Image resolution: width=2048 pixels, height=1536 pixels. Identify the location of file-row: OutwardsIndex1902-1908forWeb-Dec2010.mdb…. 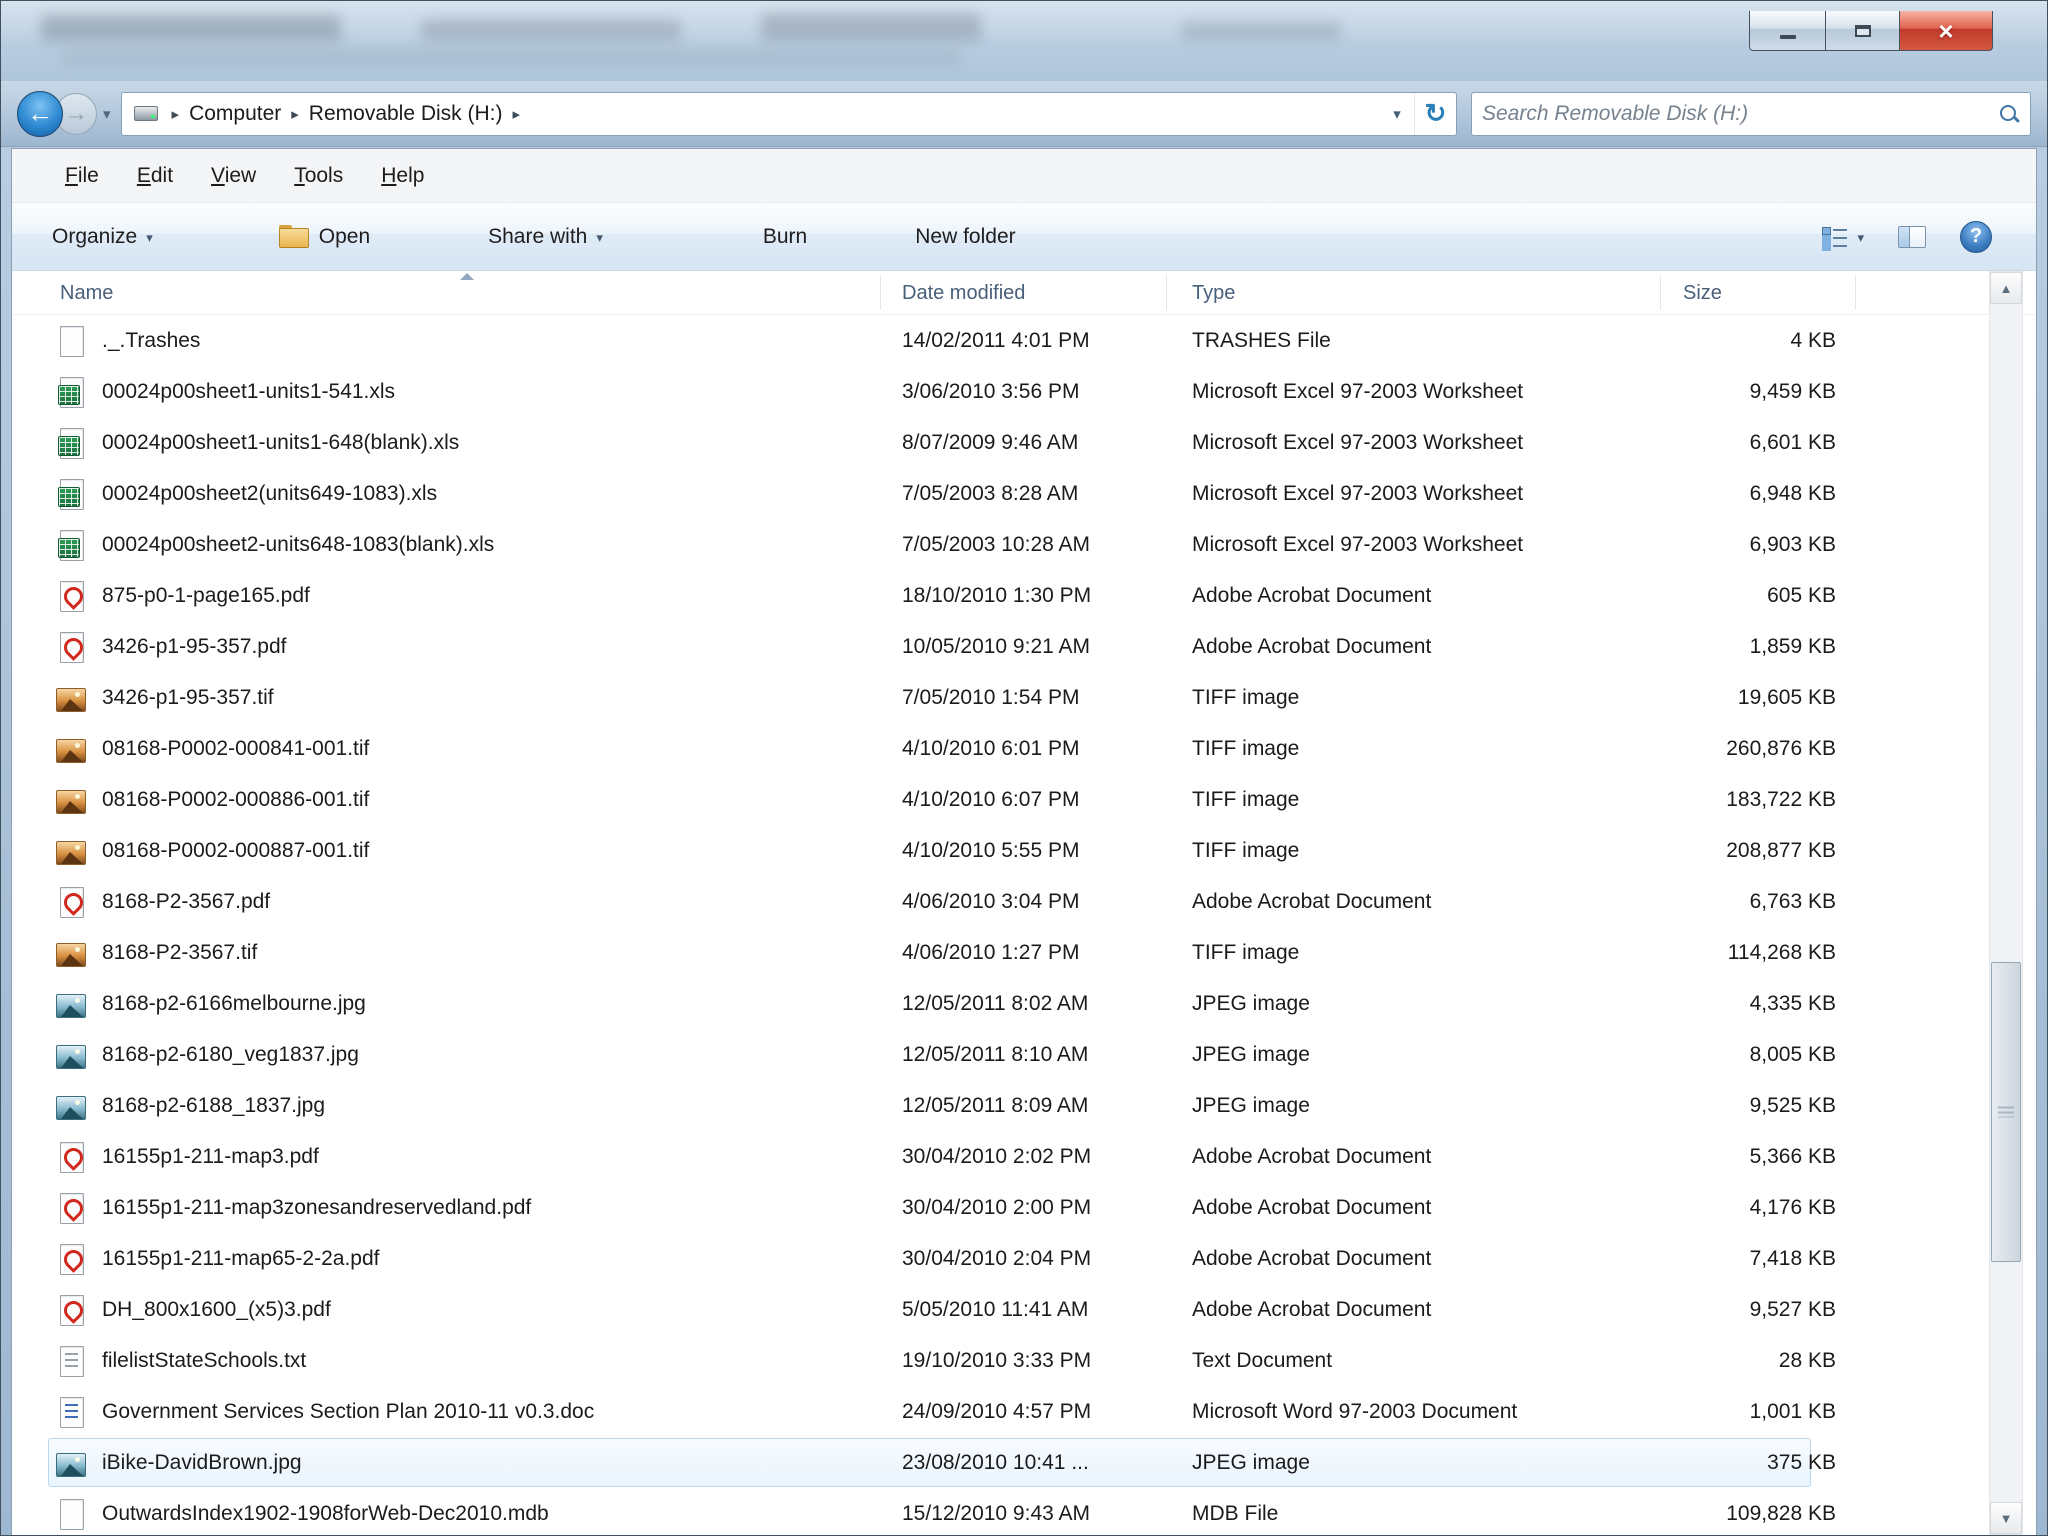
(999, 1511).